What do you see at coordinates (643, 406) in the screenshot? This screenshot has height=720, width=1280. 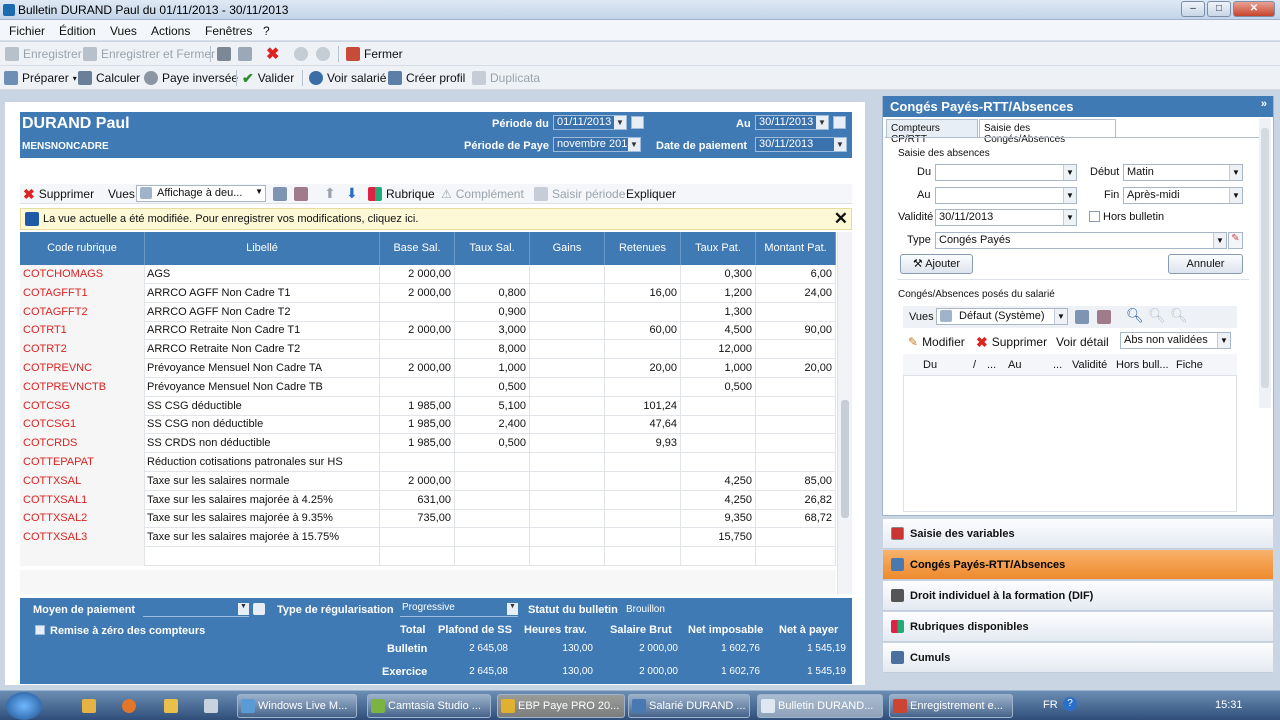 I see `cell-retenues: 101,24` at bounding box center [643, 406].